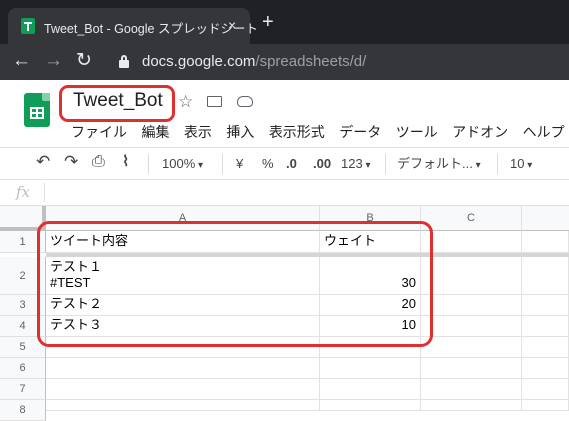  I want to click on menu-edit: 編集, so click(155, 132).